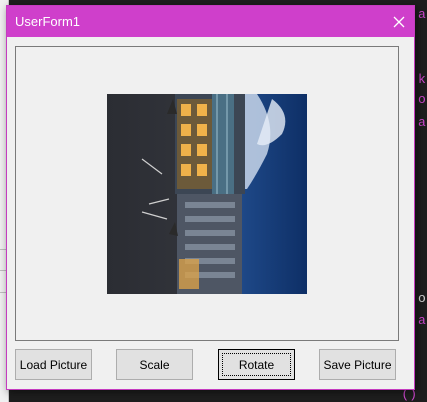  I want to click on code-fragment: o), so click(422, 298).